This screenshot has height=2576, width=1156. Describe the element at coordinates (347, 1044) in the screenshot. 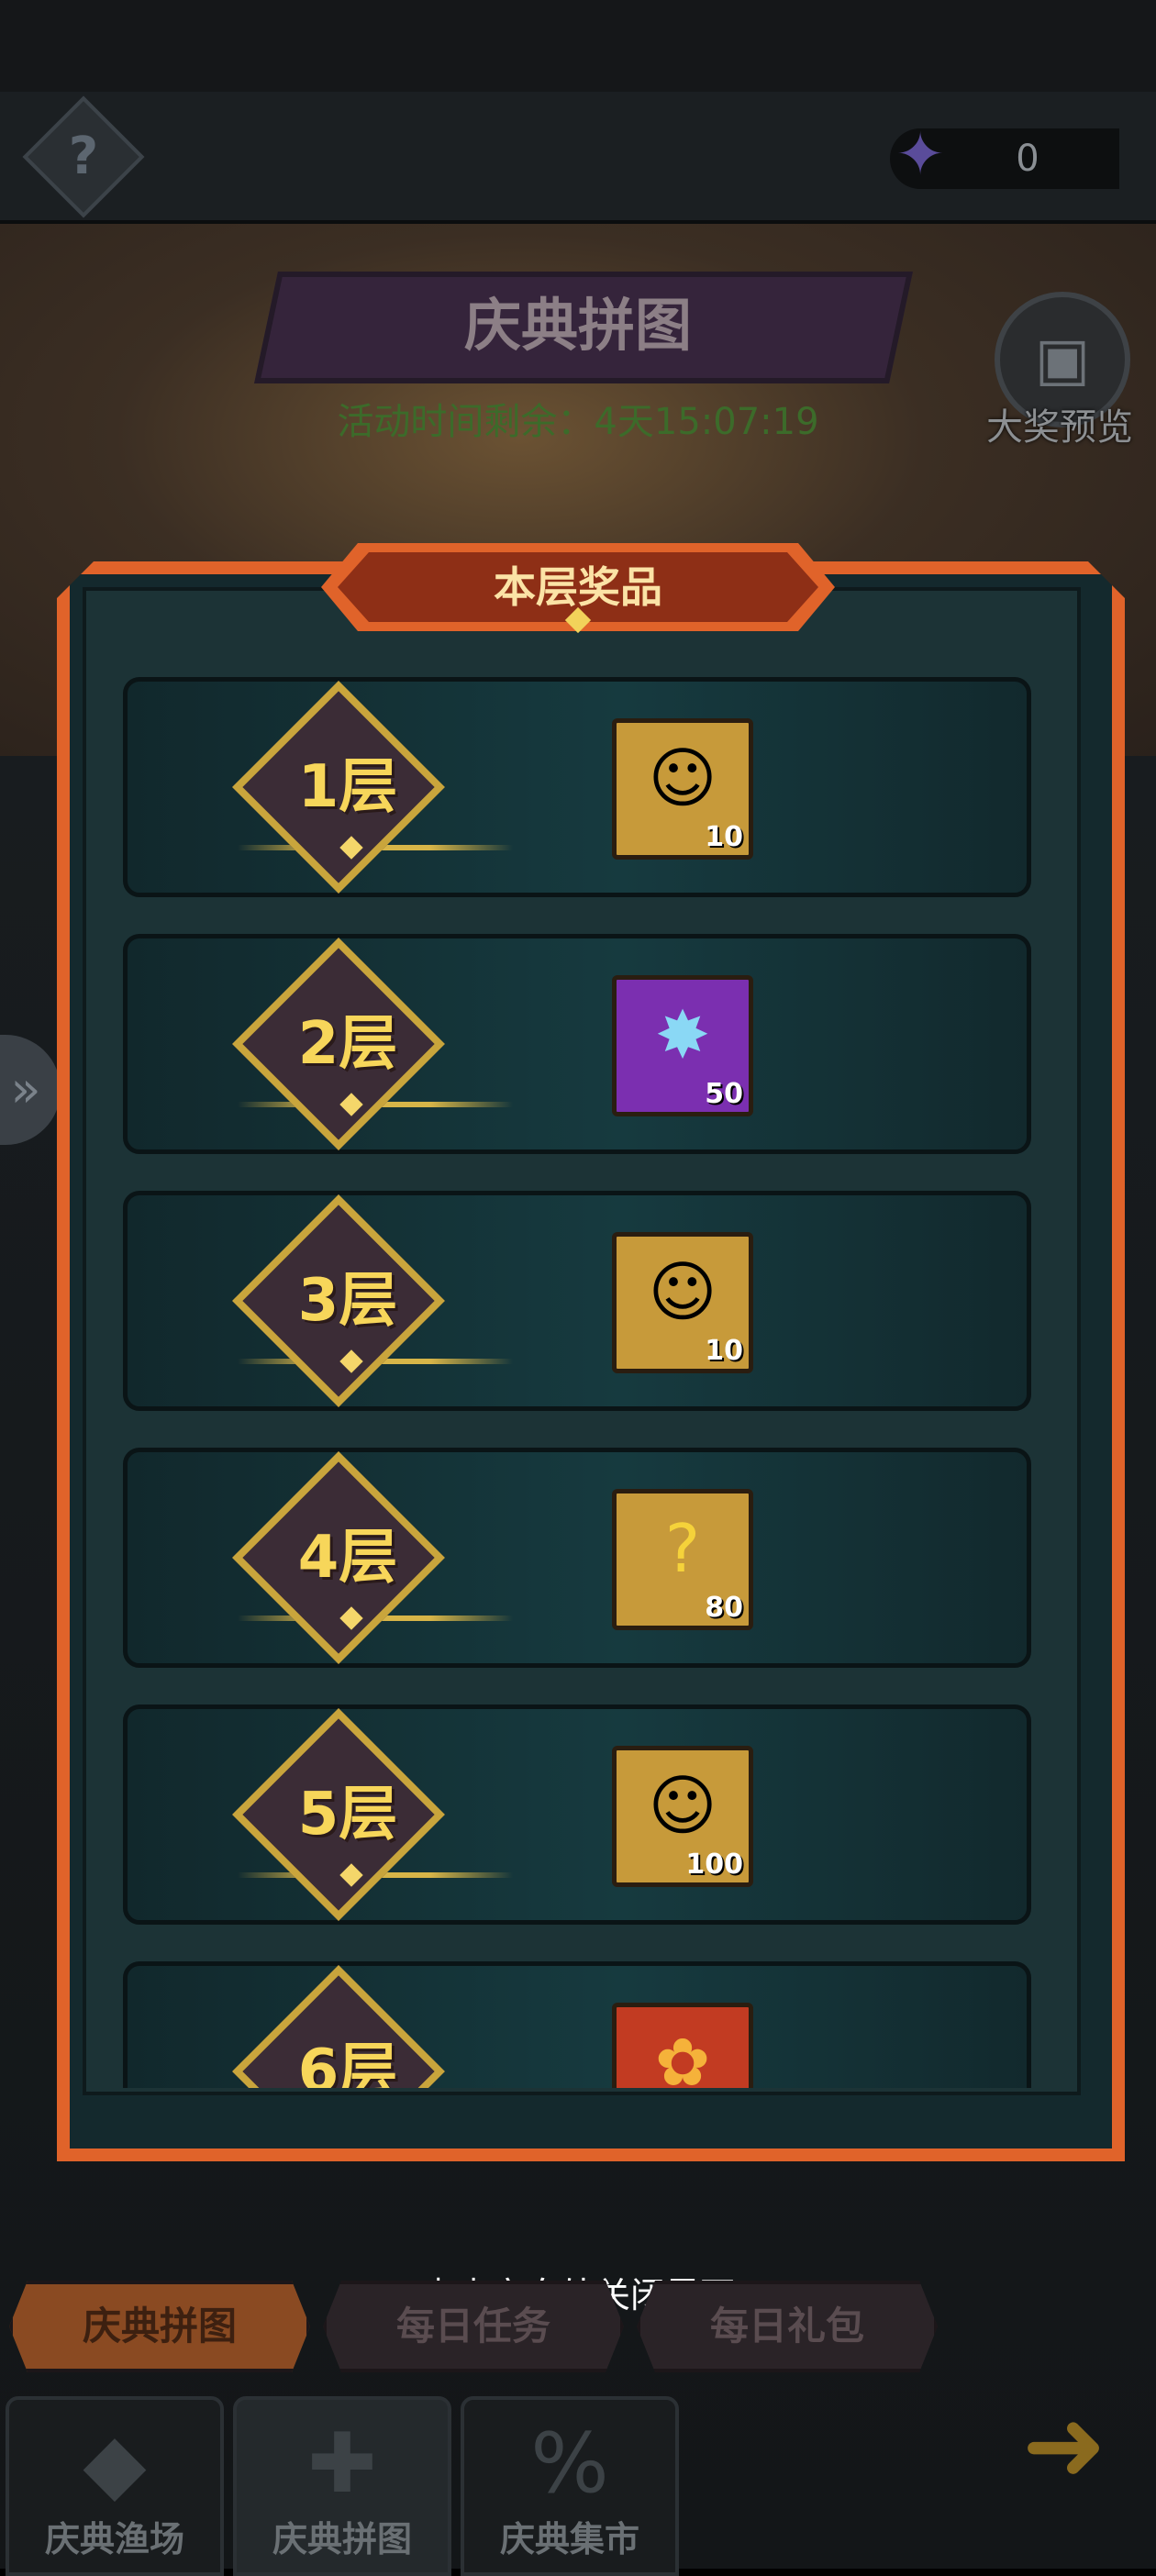

I see `level-label: 2层` at that location.